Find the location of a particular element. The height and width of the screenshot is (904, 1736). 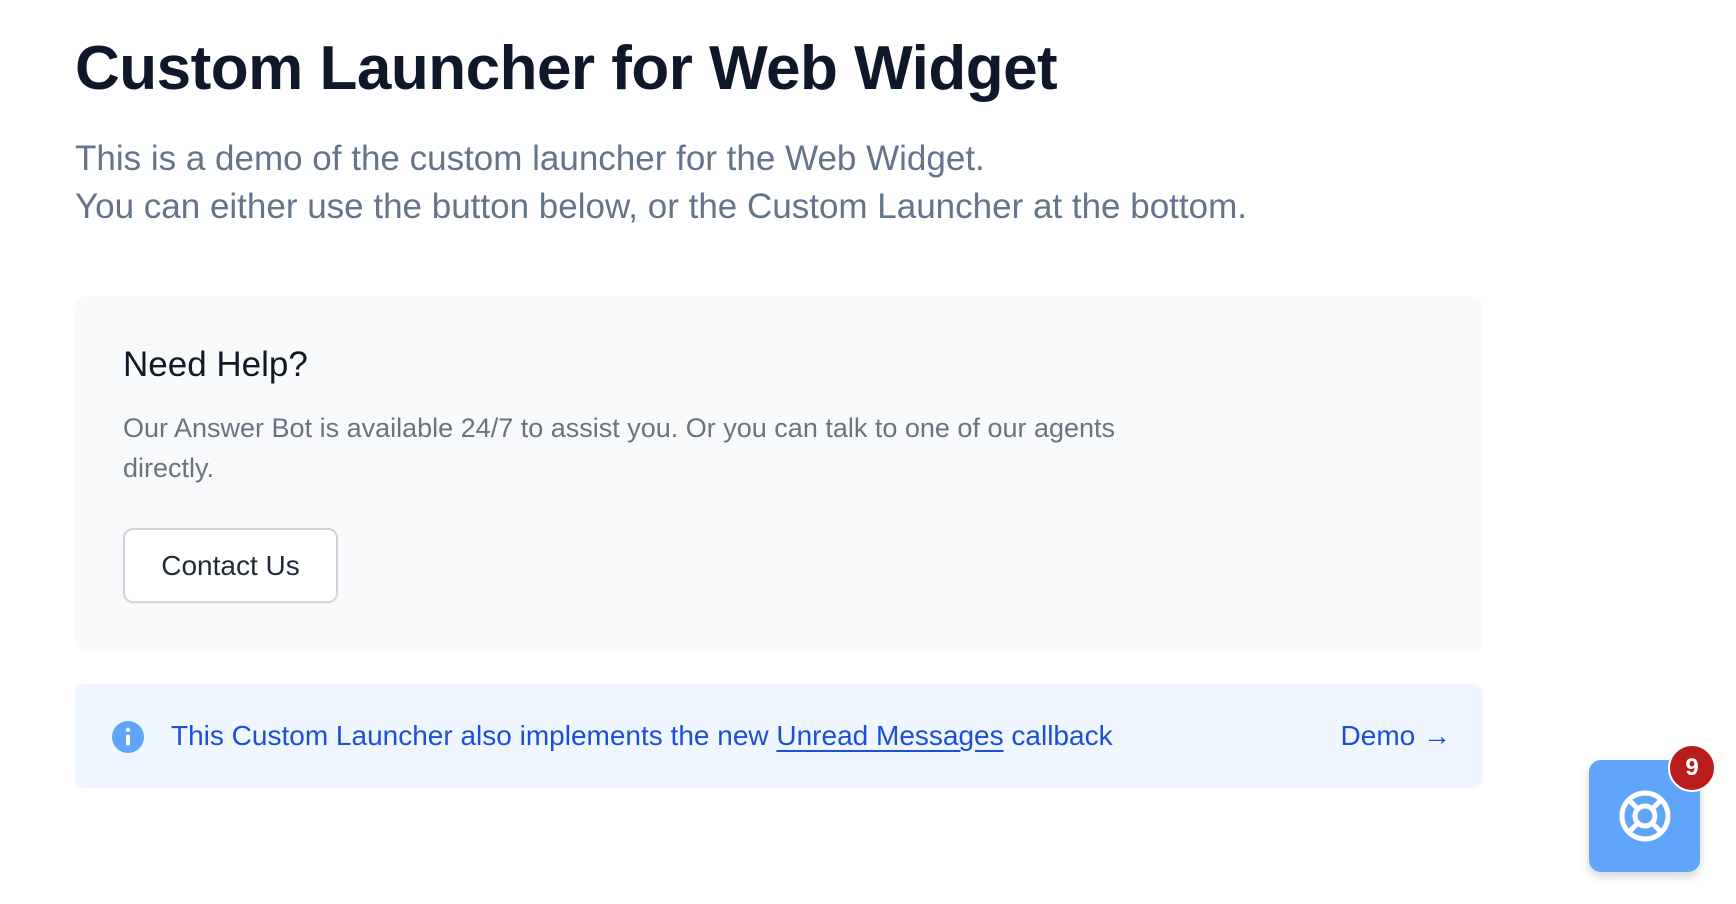

contact-us-button: Contact Us is located at coordinates (230, 565).